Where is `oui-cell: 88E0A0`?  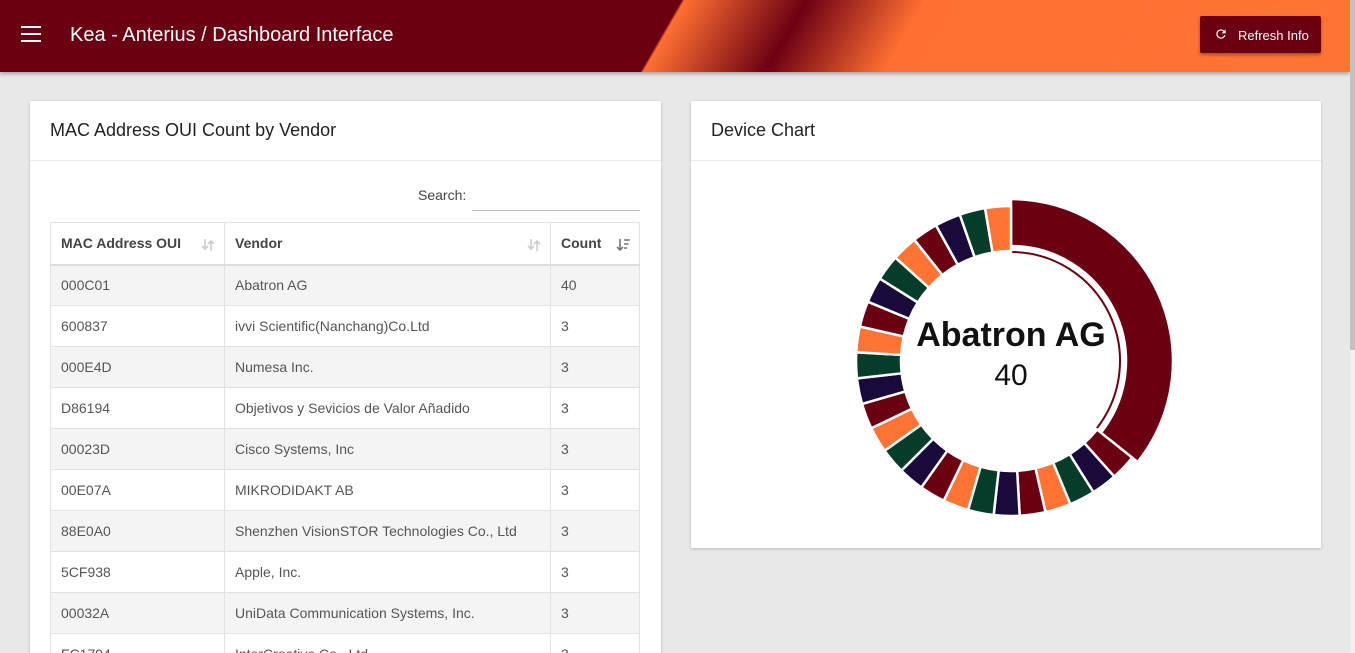
oui-cell: 88E0A0 is located at coordinates (137, 531).